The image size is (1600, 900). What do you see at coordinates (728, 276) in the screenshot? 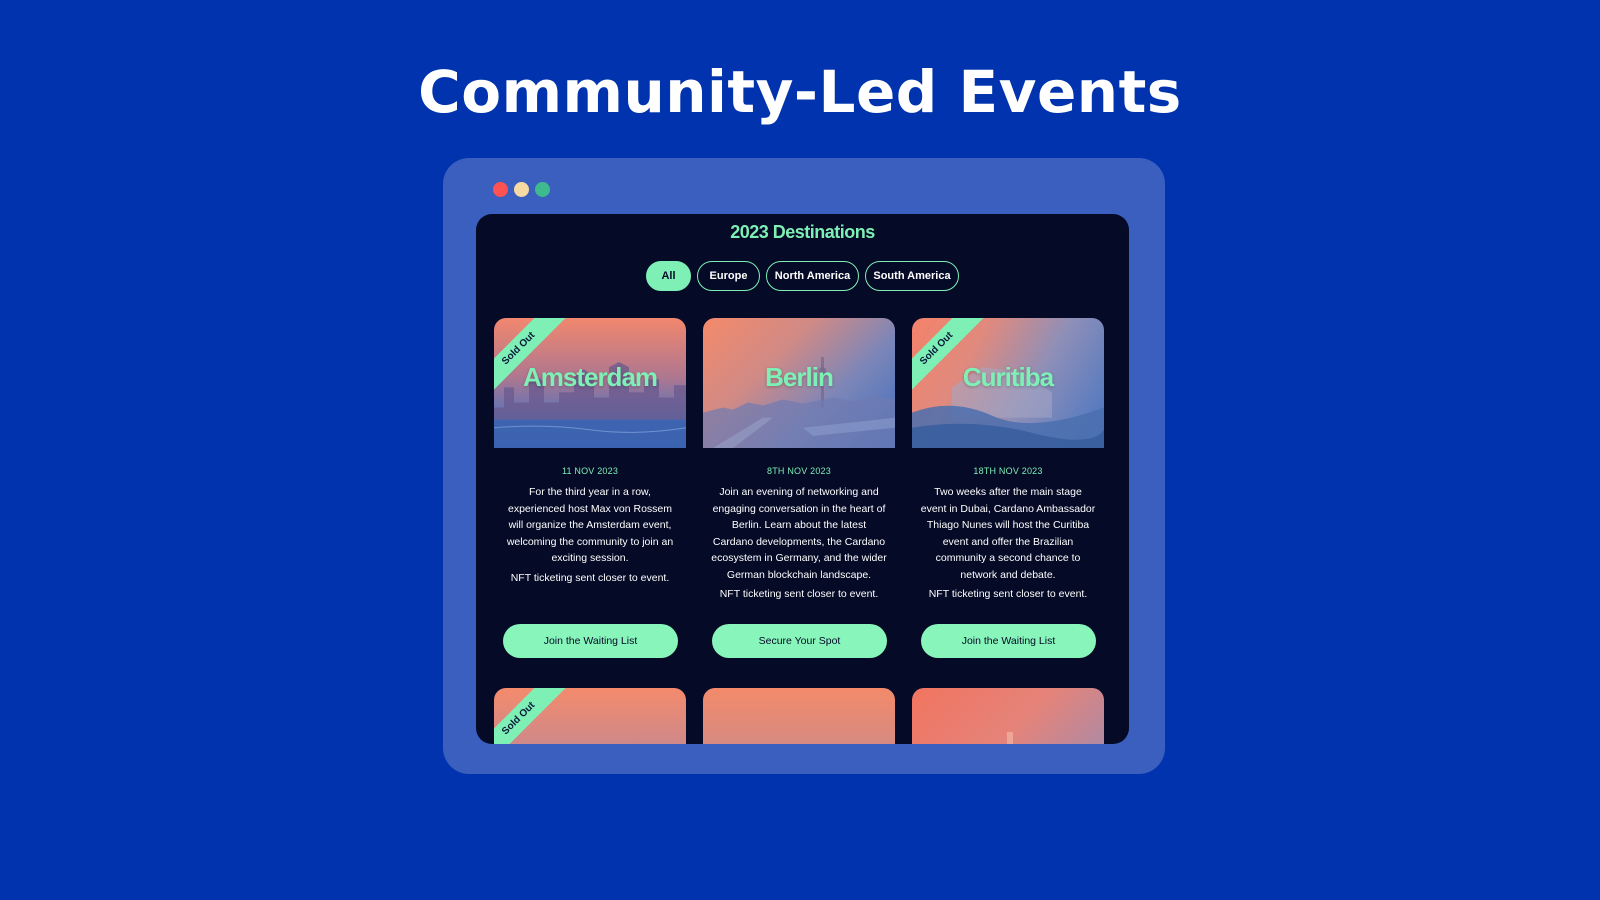
I see `filter-europe: Europe` at bounding box center [728, 276].